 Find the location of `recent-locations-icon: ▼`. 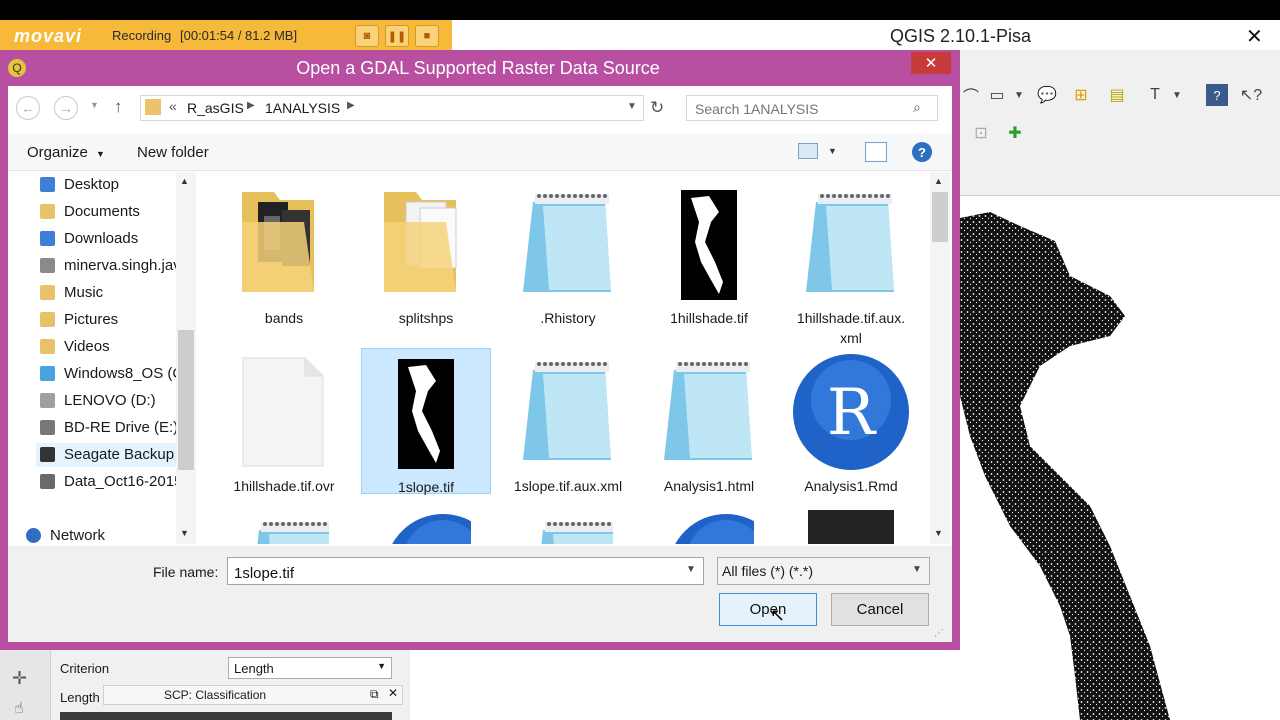

recent-locations-icon: ▼ is located at coordinates (94, 105).